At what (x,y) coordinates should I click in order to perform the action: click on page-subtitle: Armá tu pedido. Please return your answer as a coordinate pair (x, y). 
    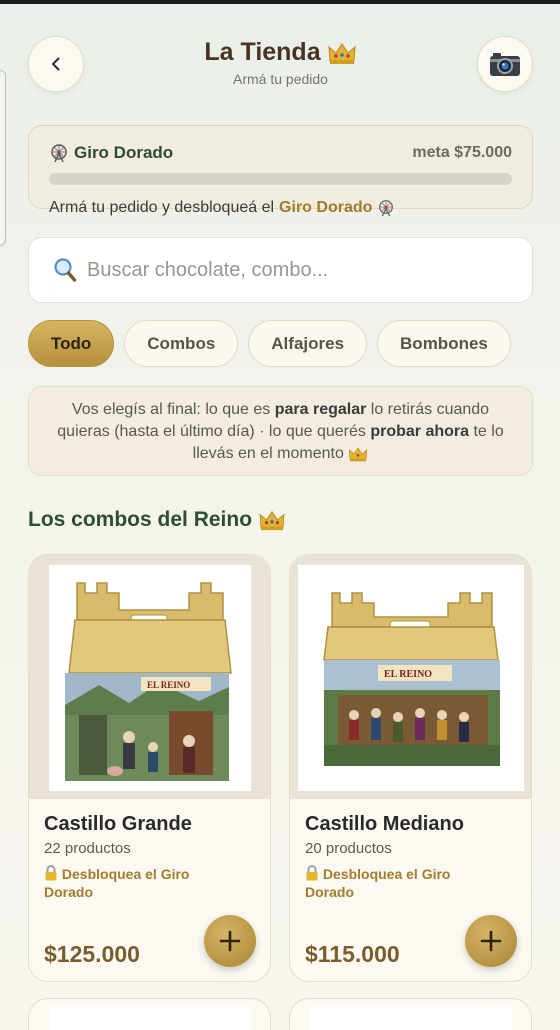
    Looking at the image, I should click on (280, 79).